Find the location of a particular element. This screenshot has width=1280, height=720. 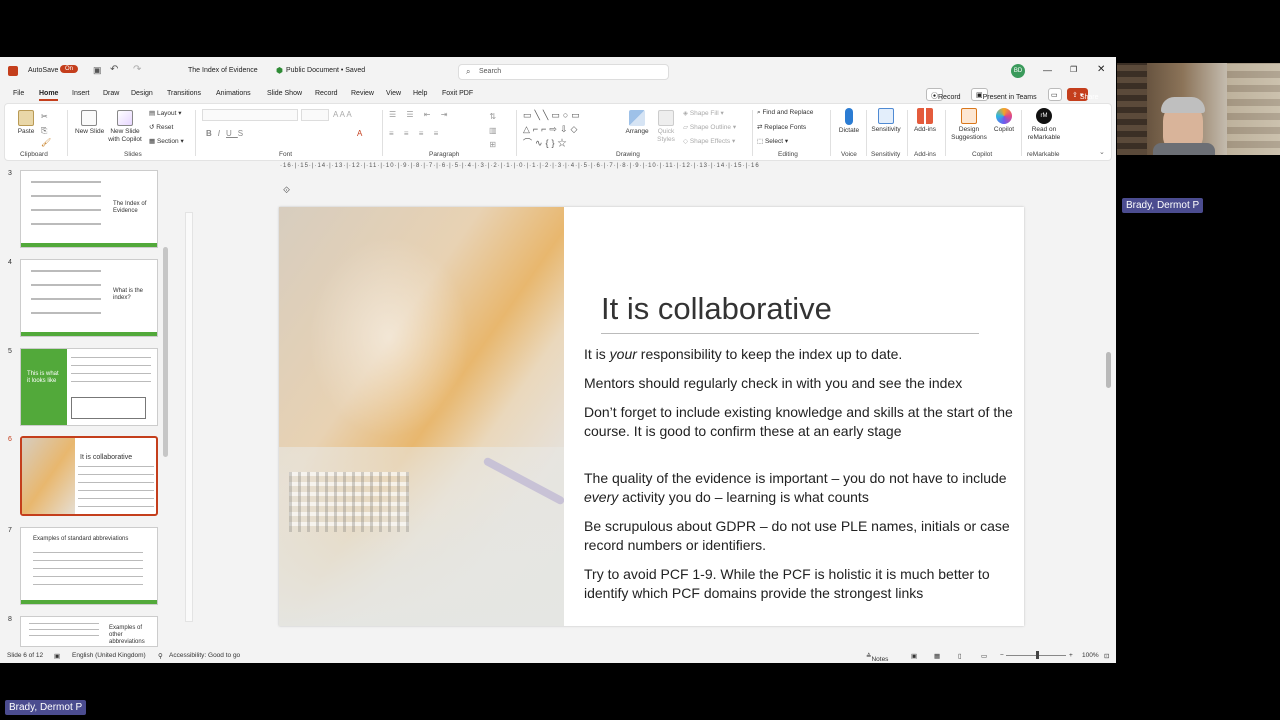

new-slide-button: New Slide is located at coordinates (89, 122).